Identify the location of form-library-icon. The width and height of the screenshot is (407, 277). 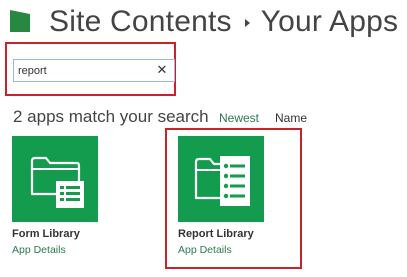
(57, 182).